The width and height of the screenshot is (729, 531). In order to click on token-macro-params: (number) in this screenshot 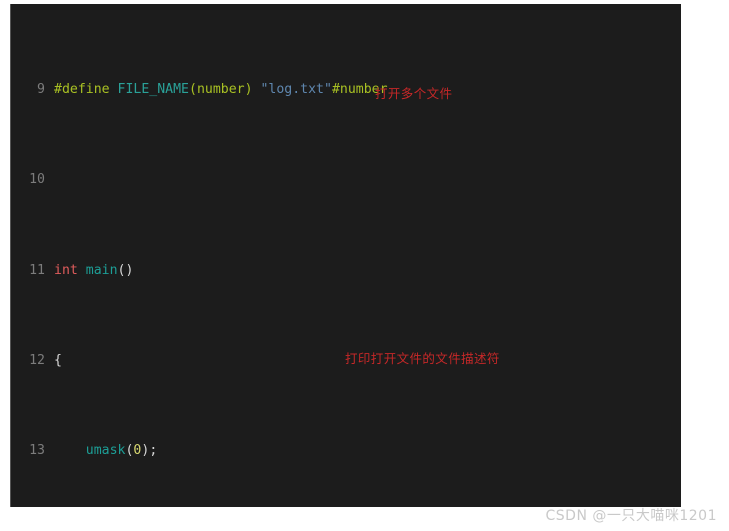, I will do `click(221, 90)`.